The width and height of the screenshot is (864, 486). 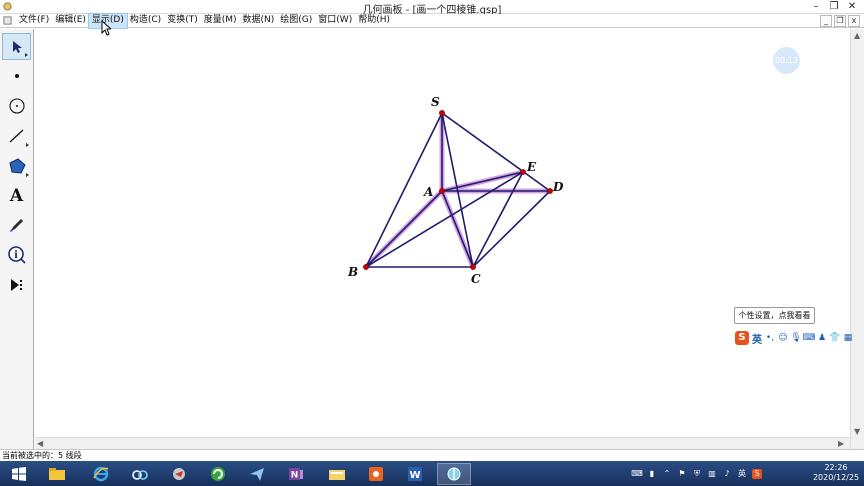 What do you see at coordinates (816, 6) in the screenshot?
I see `minimize-button: –` at bounding box center [816, 6].